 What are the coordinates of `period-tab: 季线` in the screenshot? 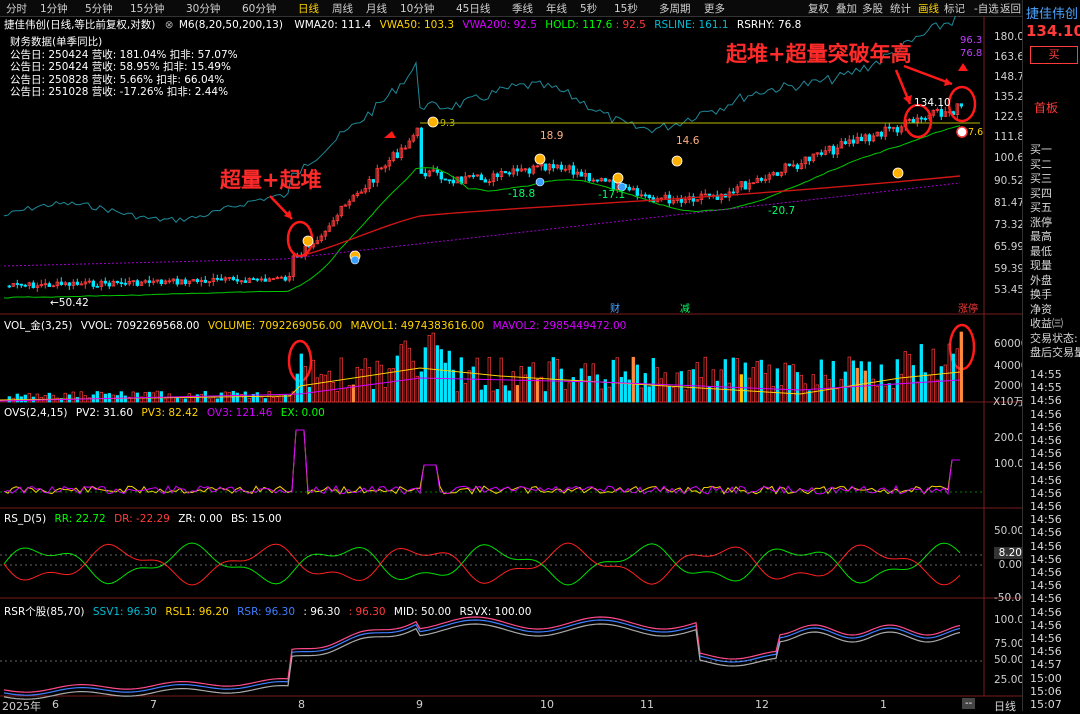 It's located at (522, 8).